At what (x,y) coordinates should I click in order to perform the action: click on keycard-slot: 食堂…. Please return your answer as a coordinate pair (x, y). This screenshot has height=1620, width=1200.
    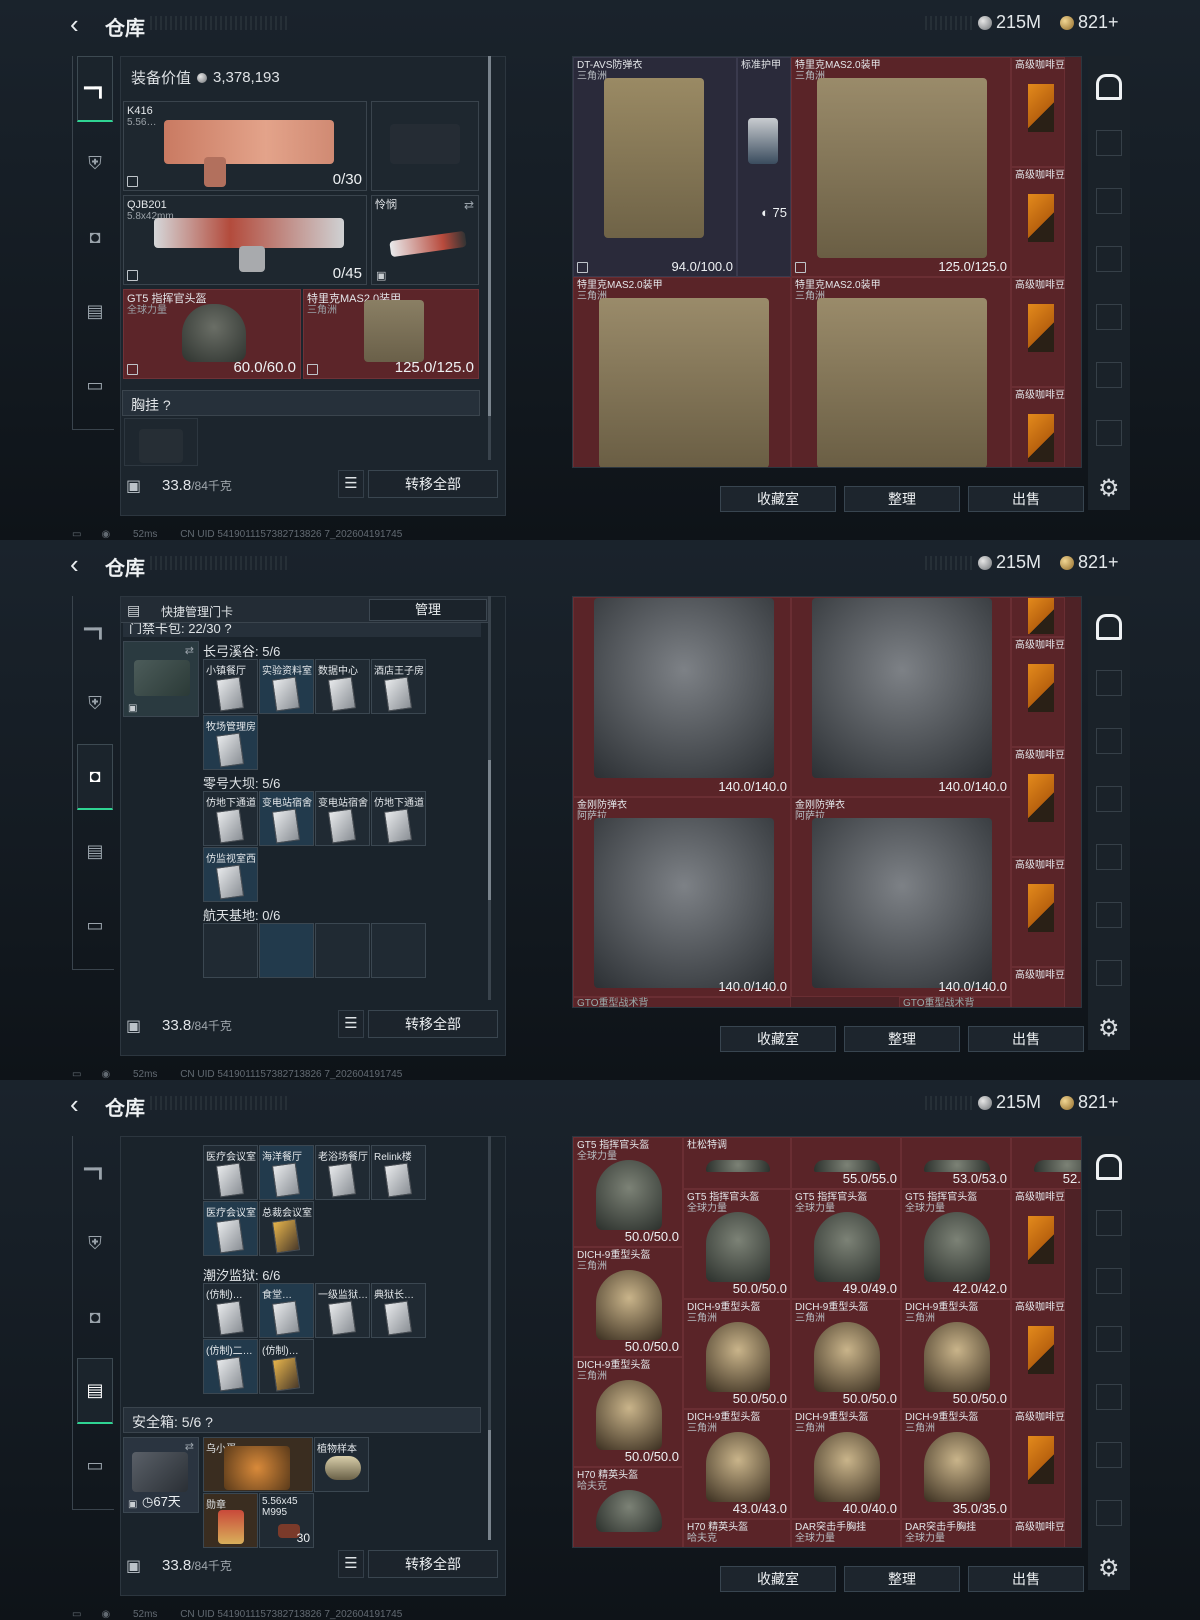
    Looking at the image, I should click on (286, 1310).